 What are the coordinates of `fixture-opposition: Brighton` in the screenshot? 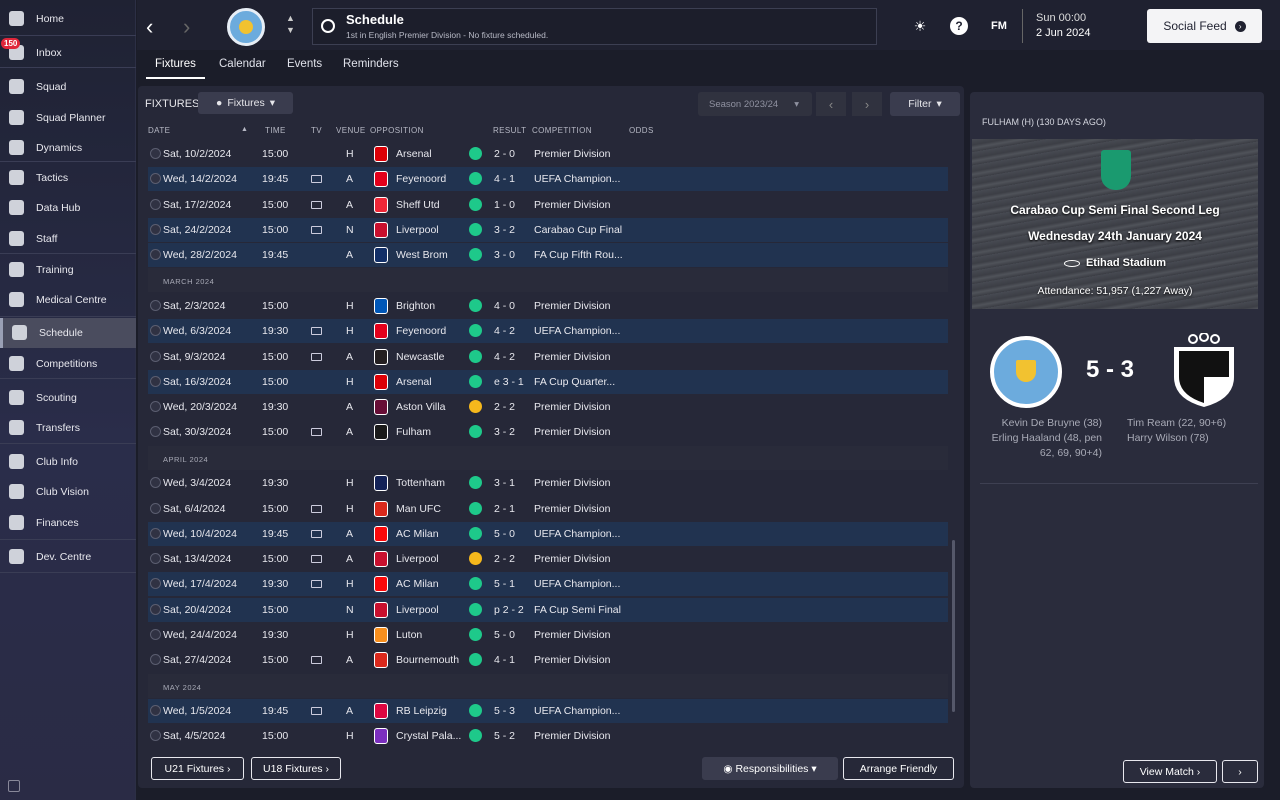 It's located at (415, 306).